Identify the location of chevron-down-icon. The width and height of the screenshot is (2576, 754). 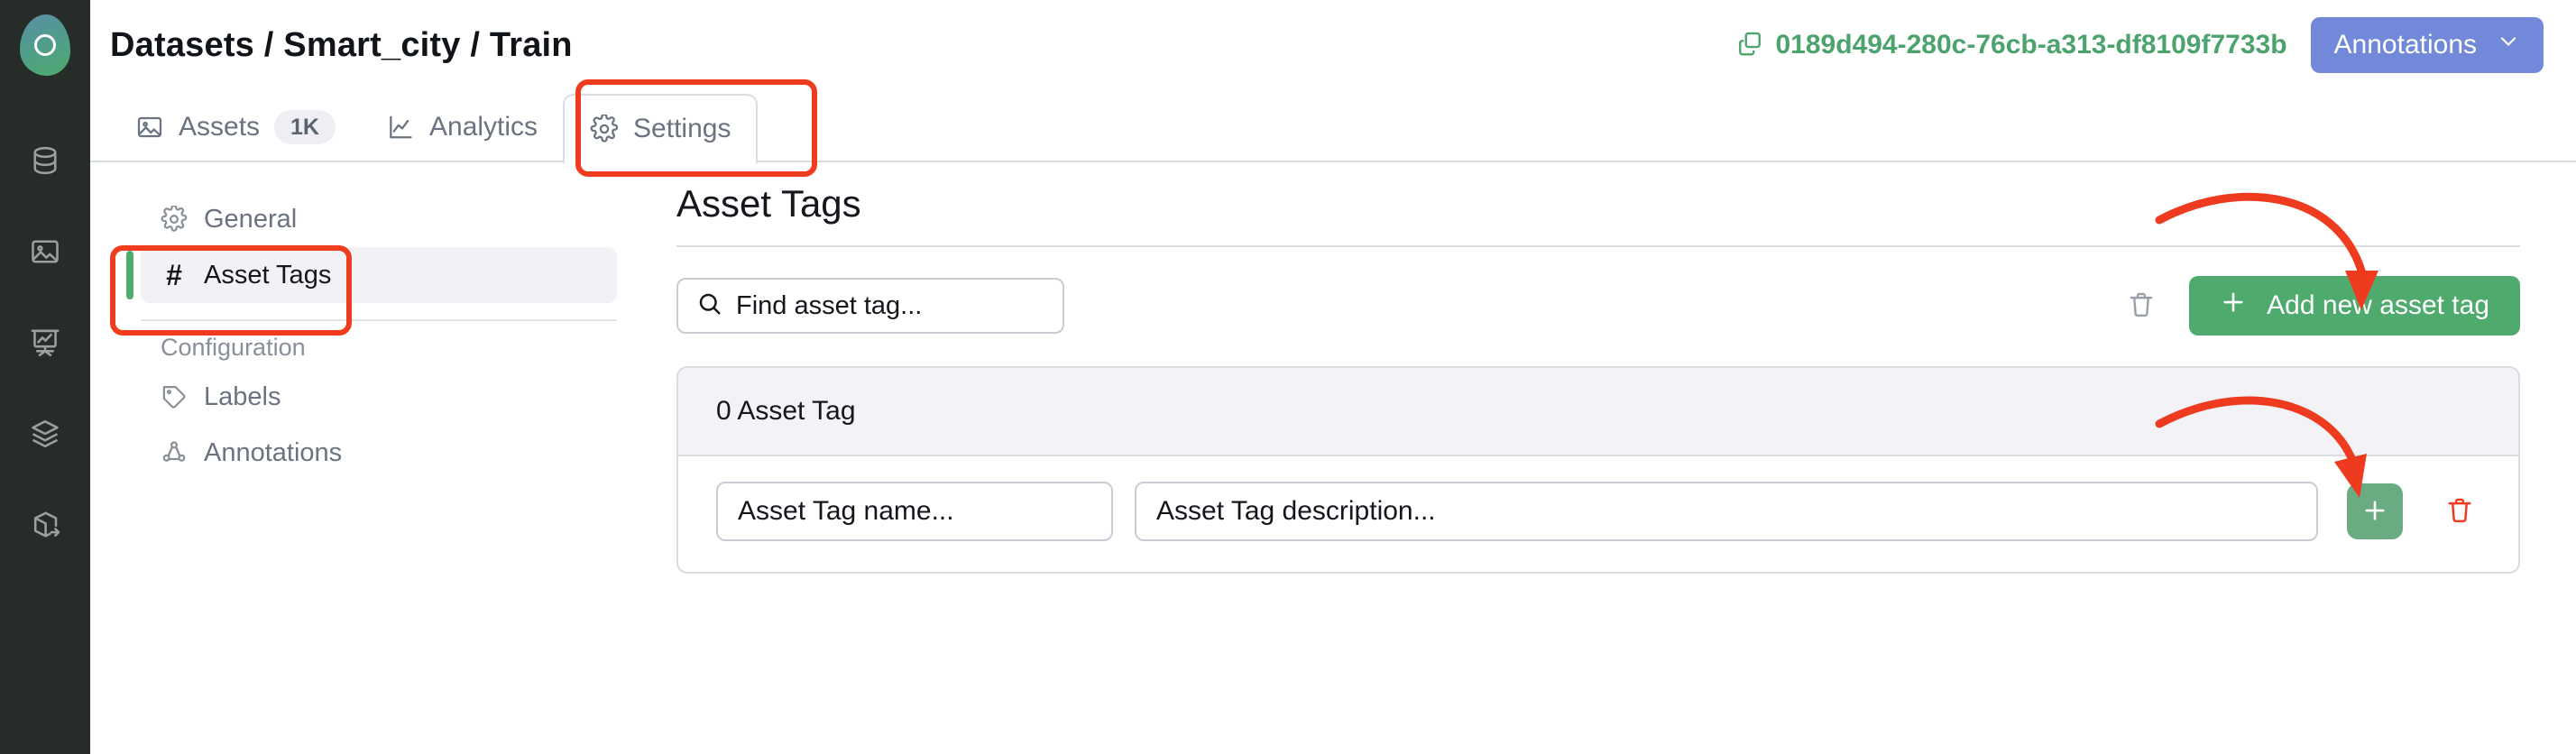
(2508, 45).